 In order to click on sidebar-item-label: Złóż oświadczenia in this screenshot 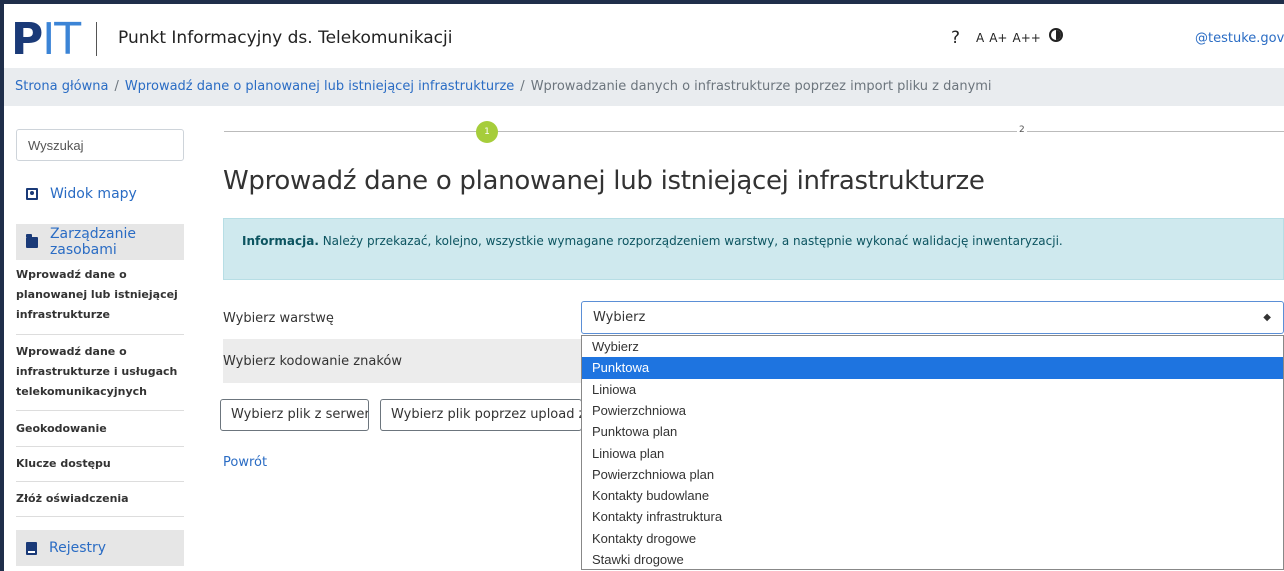, I will do `click(72, 498)`.